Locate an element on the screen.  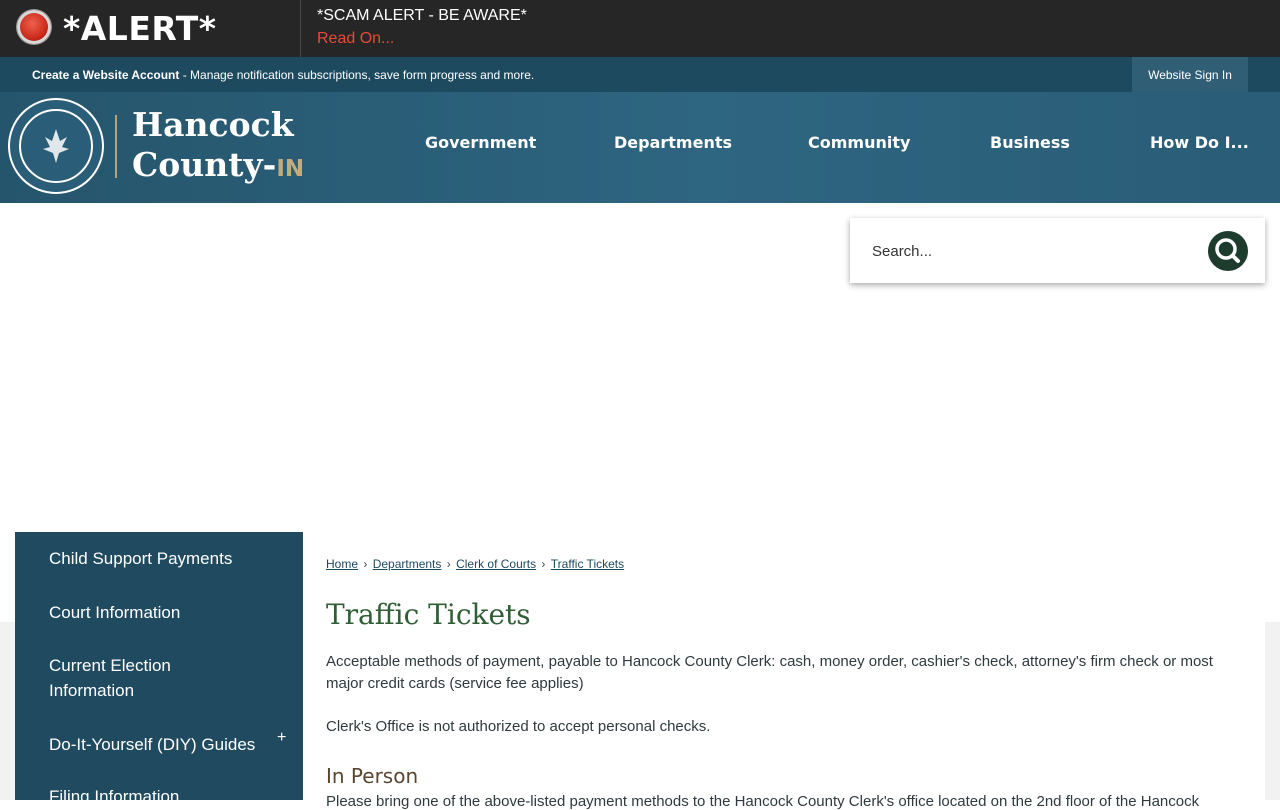
sidebar-item-filing-information: Filing Information is located at coordinates (114, 796).